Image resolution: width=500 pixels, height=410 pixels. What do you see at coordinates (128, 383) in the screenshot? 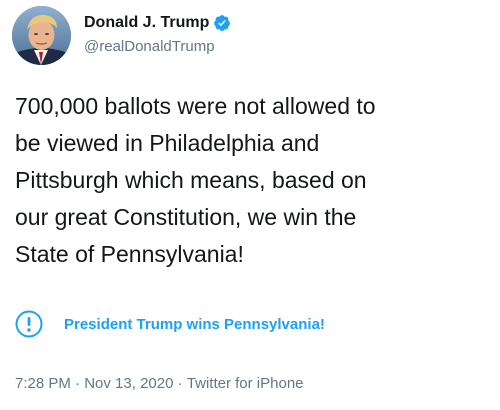
I see `tweet-date: Nov 13, 2020` at bounding box center [128, 383].